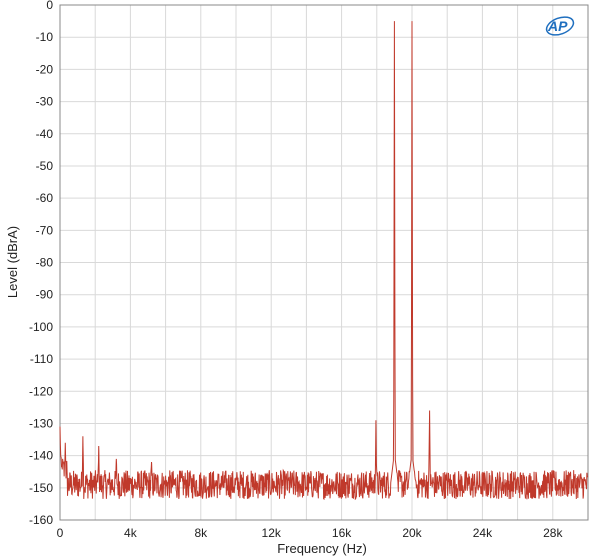 This screenshot has height=556, width=600. I want to click on x-tick-label: 12k, so click(272, 533).